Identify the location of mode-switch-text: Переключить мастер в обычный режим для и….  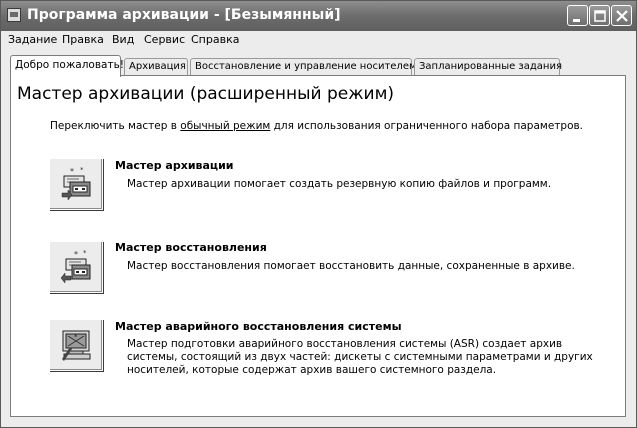
(316, 126).